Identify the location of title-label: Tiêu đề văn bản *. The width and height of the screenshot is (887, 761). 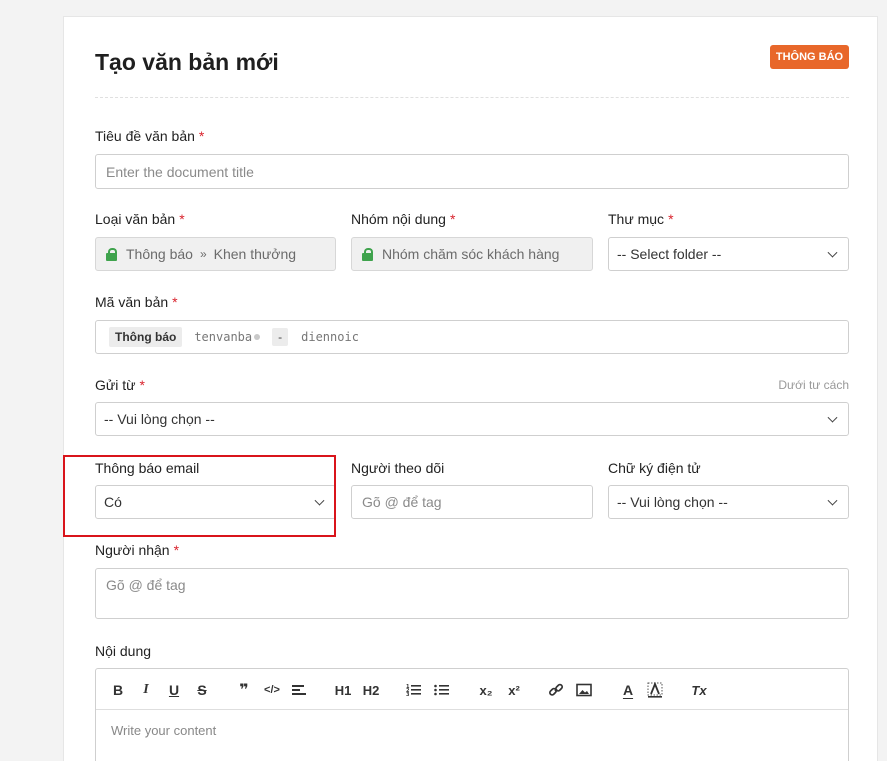
(150, 136).